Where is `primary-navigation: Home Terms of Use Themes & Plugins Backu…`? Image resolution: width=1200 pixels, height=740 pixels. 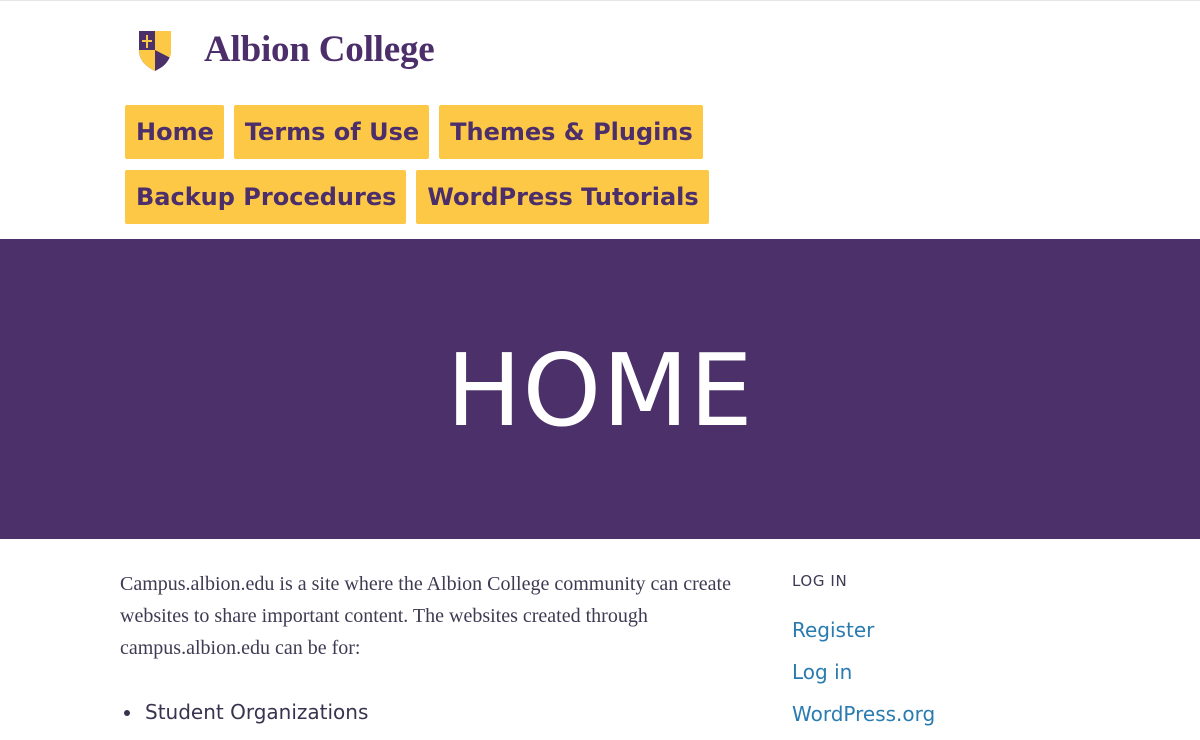 primary-navigation: Home Terms of Use Themes & Plugins Backu… is located at coordinates (535, 164).